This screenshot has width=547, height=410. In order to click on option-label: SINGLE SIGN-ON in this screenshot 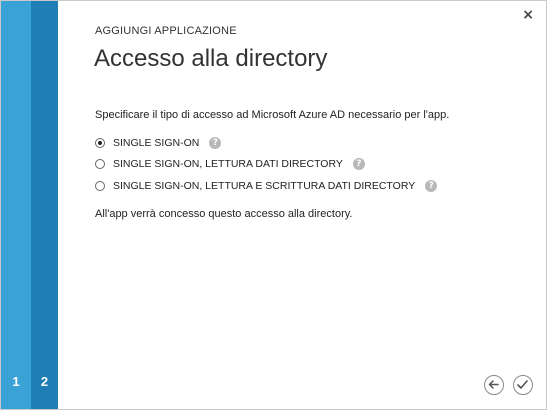, I will do `click(156, 143)`.